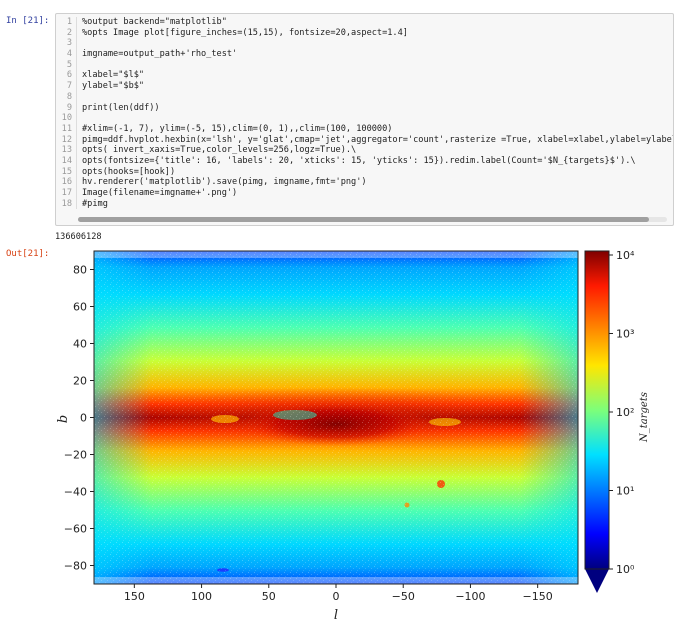 The width and height of the screenshot is (680, 627). I want to click on y-tick-label: −60, so click(75, 529).